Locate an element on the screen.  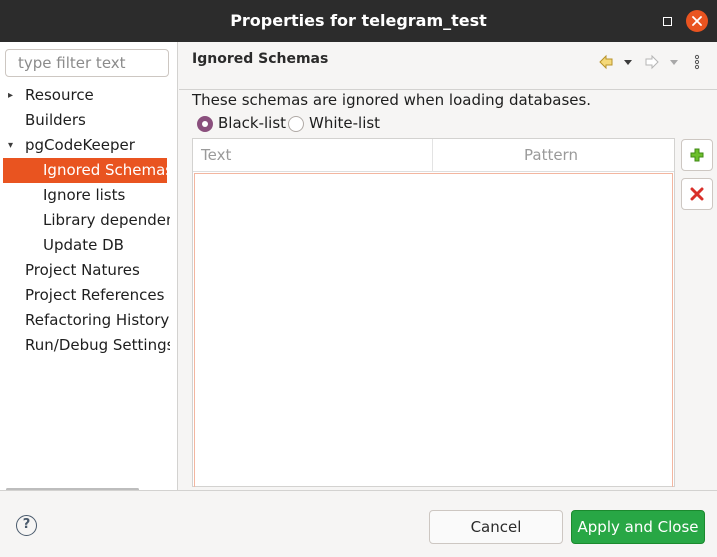
sidebar-item-resource: ▸ Resource is located at coordinates (85, 95).